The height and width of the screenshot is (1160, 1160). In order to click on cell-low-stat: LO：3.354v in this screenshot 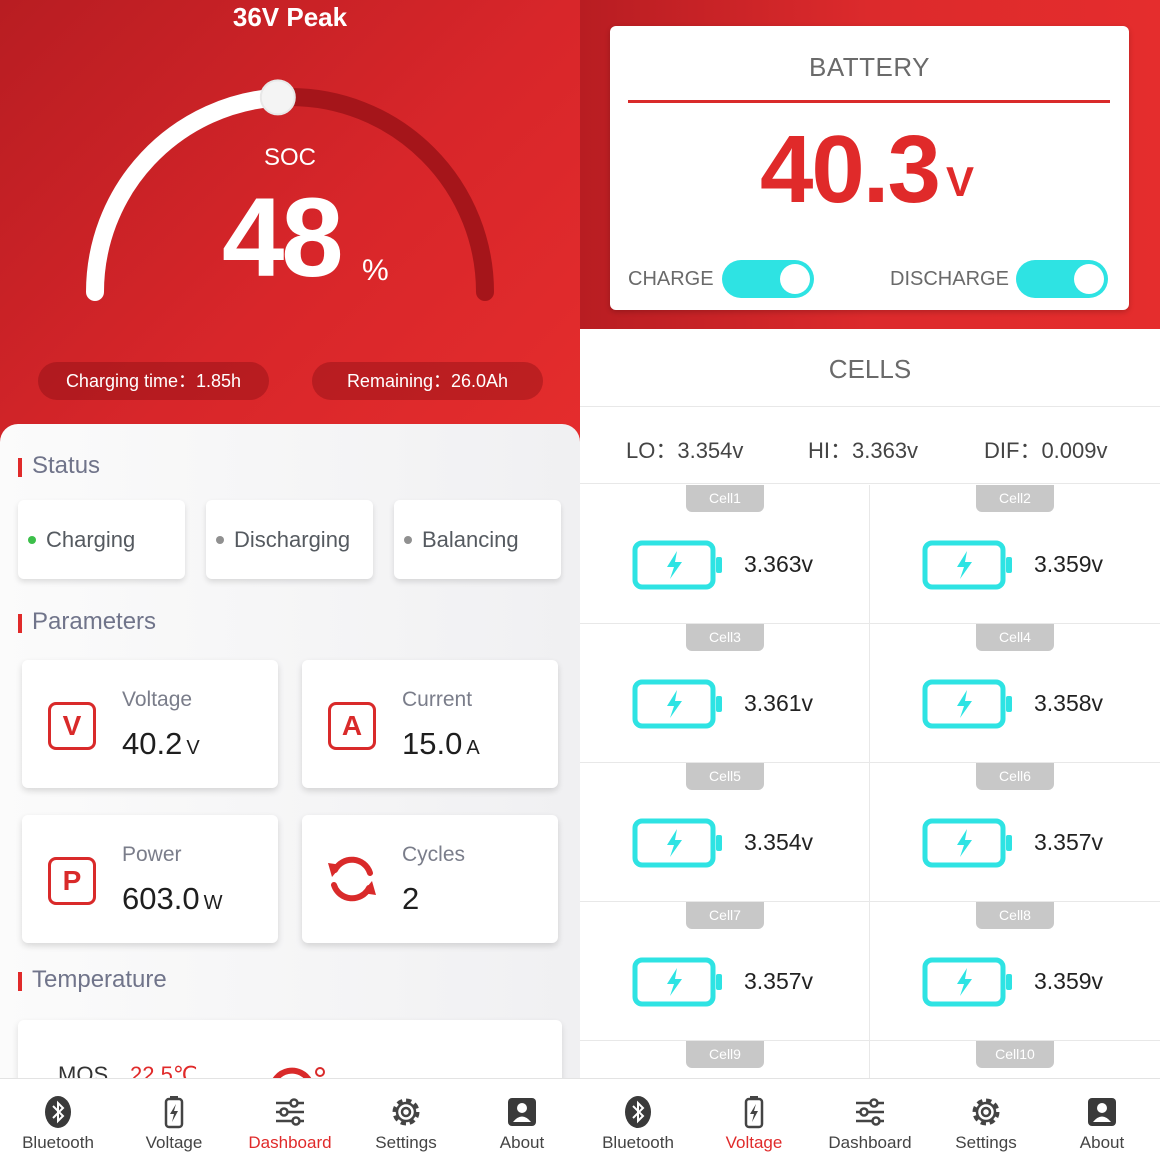, I will do `click(685, 450)`.